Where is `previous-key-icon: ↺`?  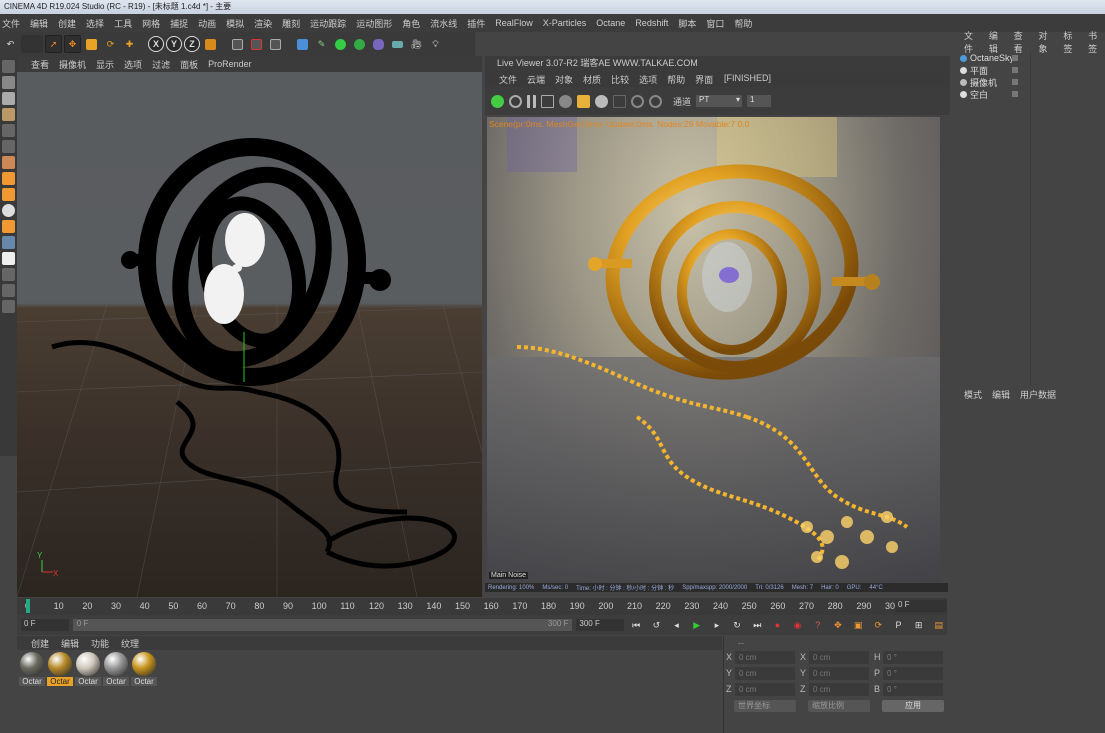 previous-key-icon: ↺ is located at coordinates (656, 625).